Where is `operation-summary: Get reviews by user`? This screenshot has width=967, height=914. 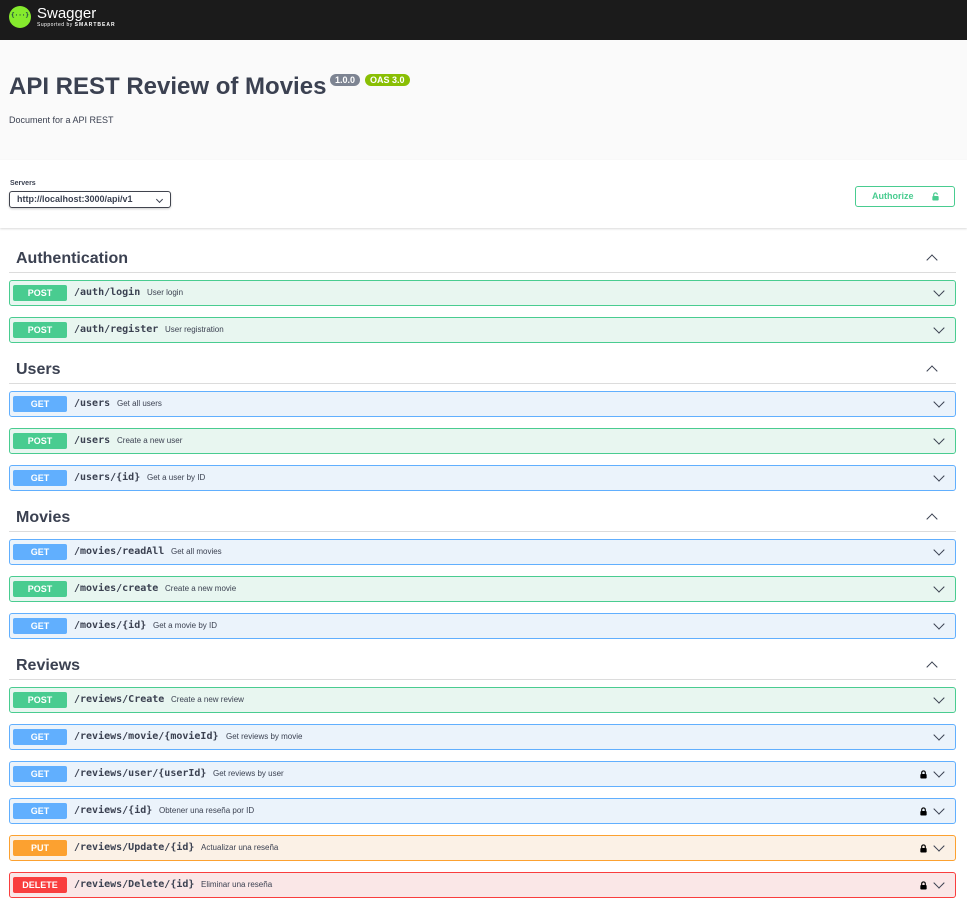
operation-summary: Get reviews by user is located at coordinates (248, 773).